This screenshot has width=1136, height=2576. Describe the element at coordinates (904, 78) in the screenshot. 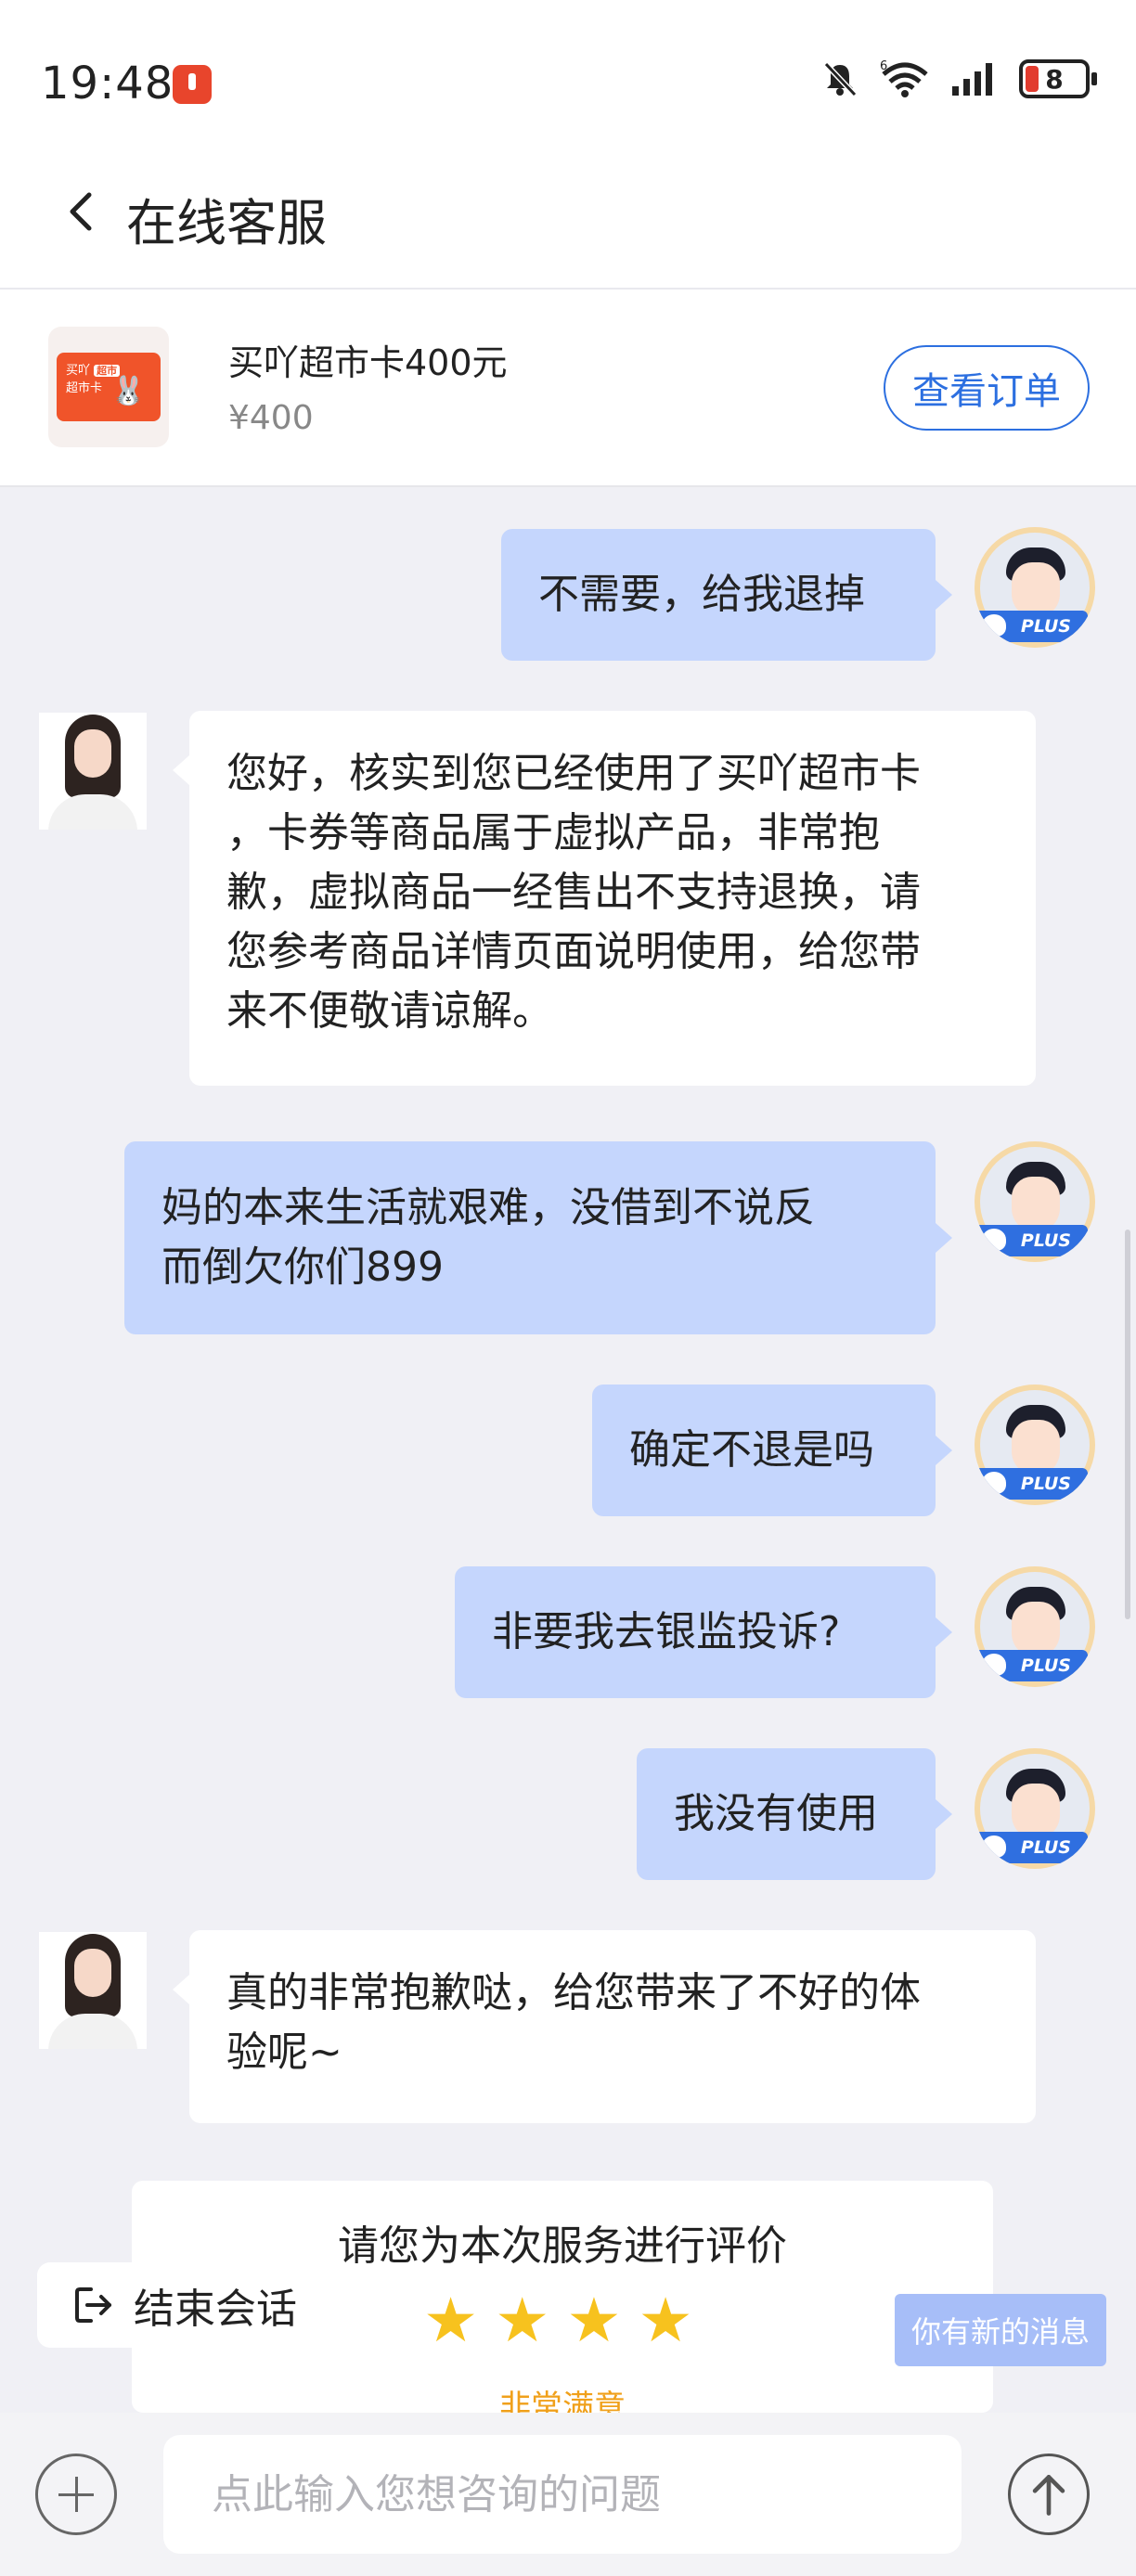

I see `wifi-6-icon: 6` at that location.